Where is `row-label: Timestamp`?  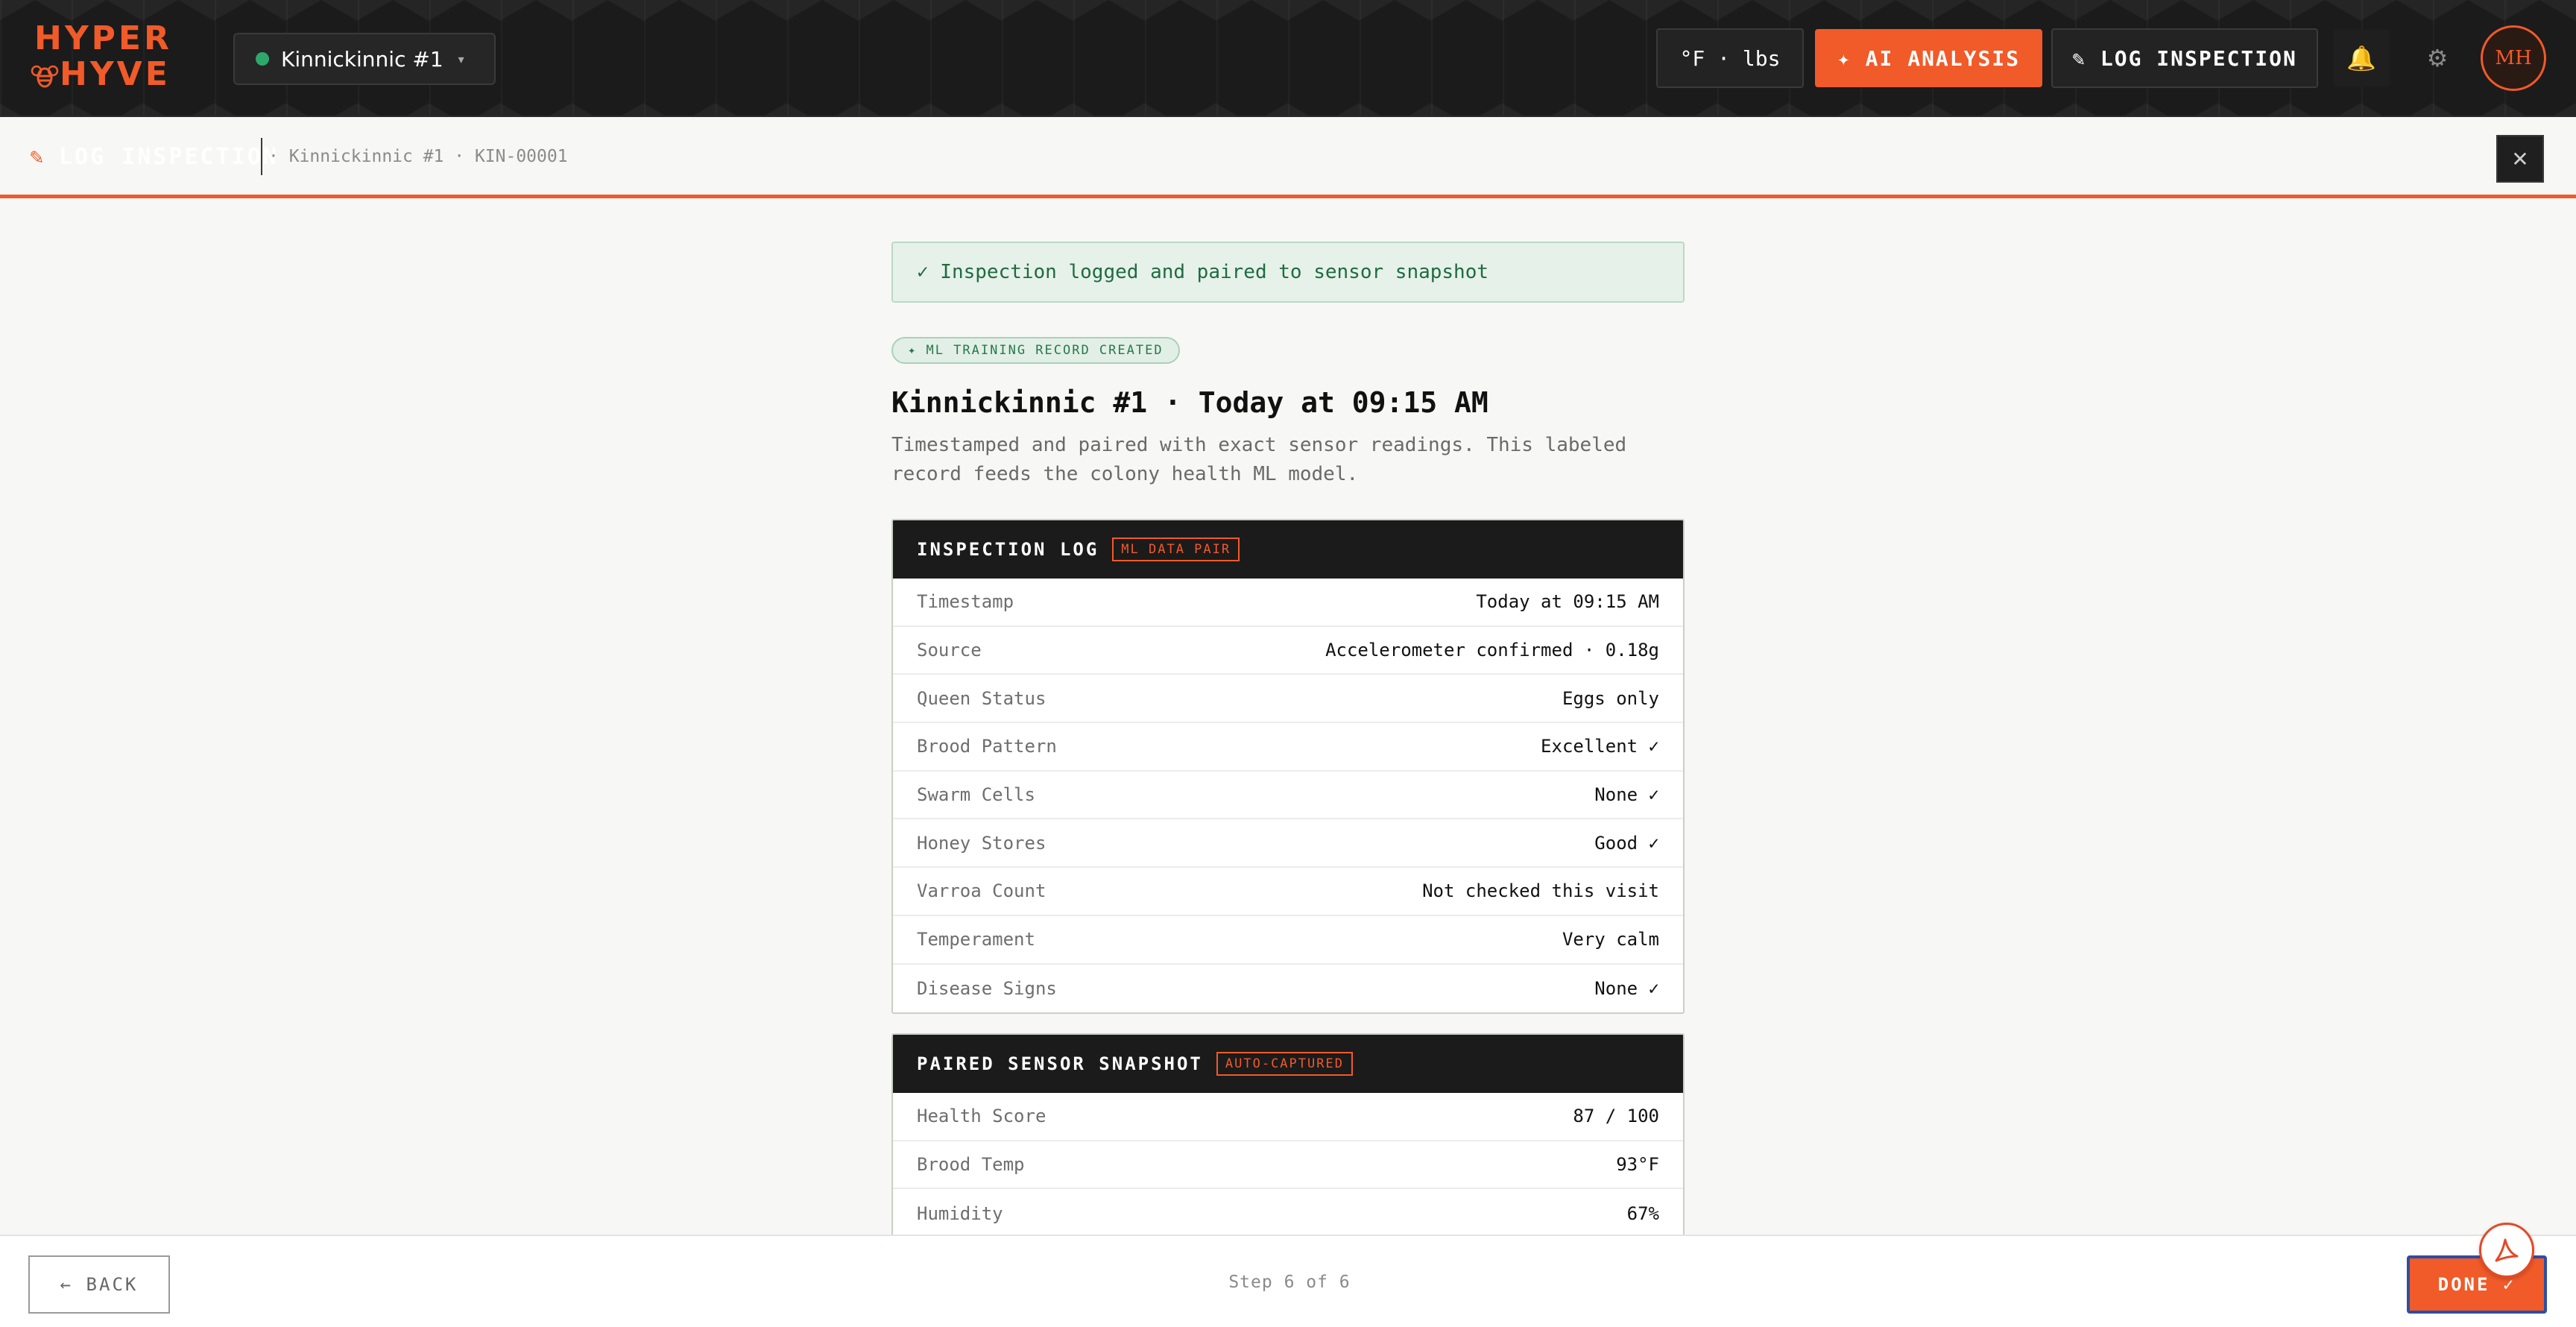
row-label: Timestamp is located at coordinates (965, 602).